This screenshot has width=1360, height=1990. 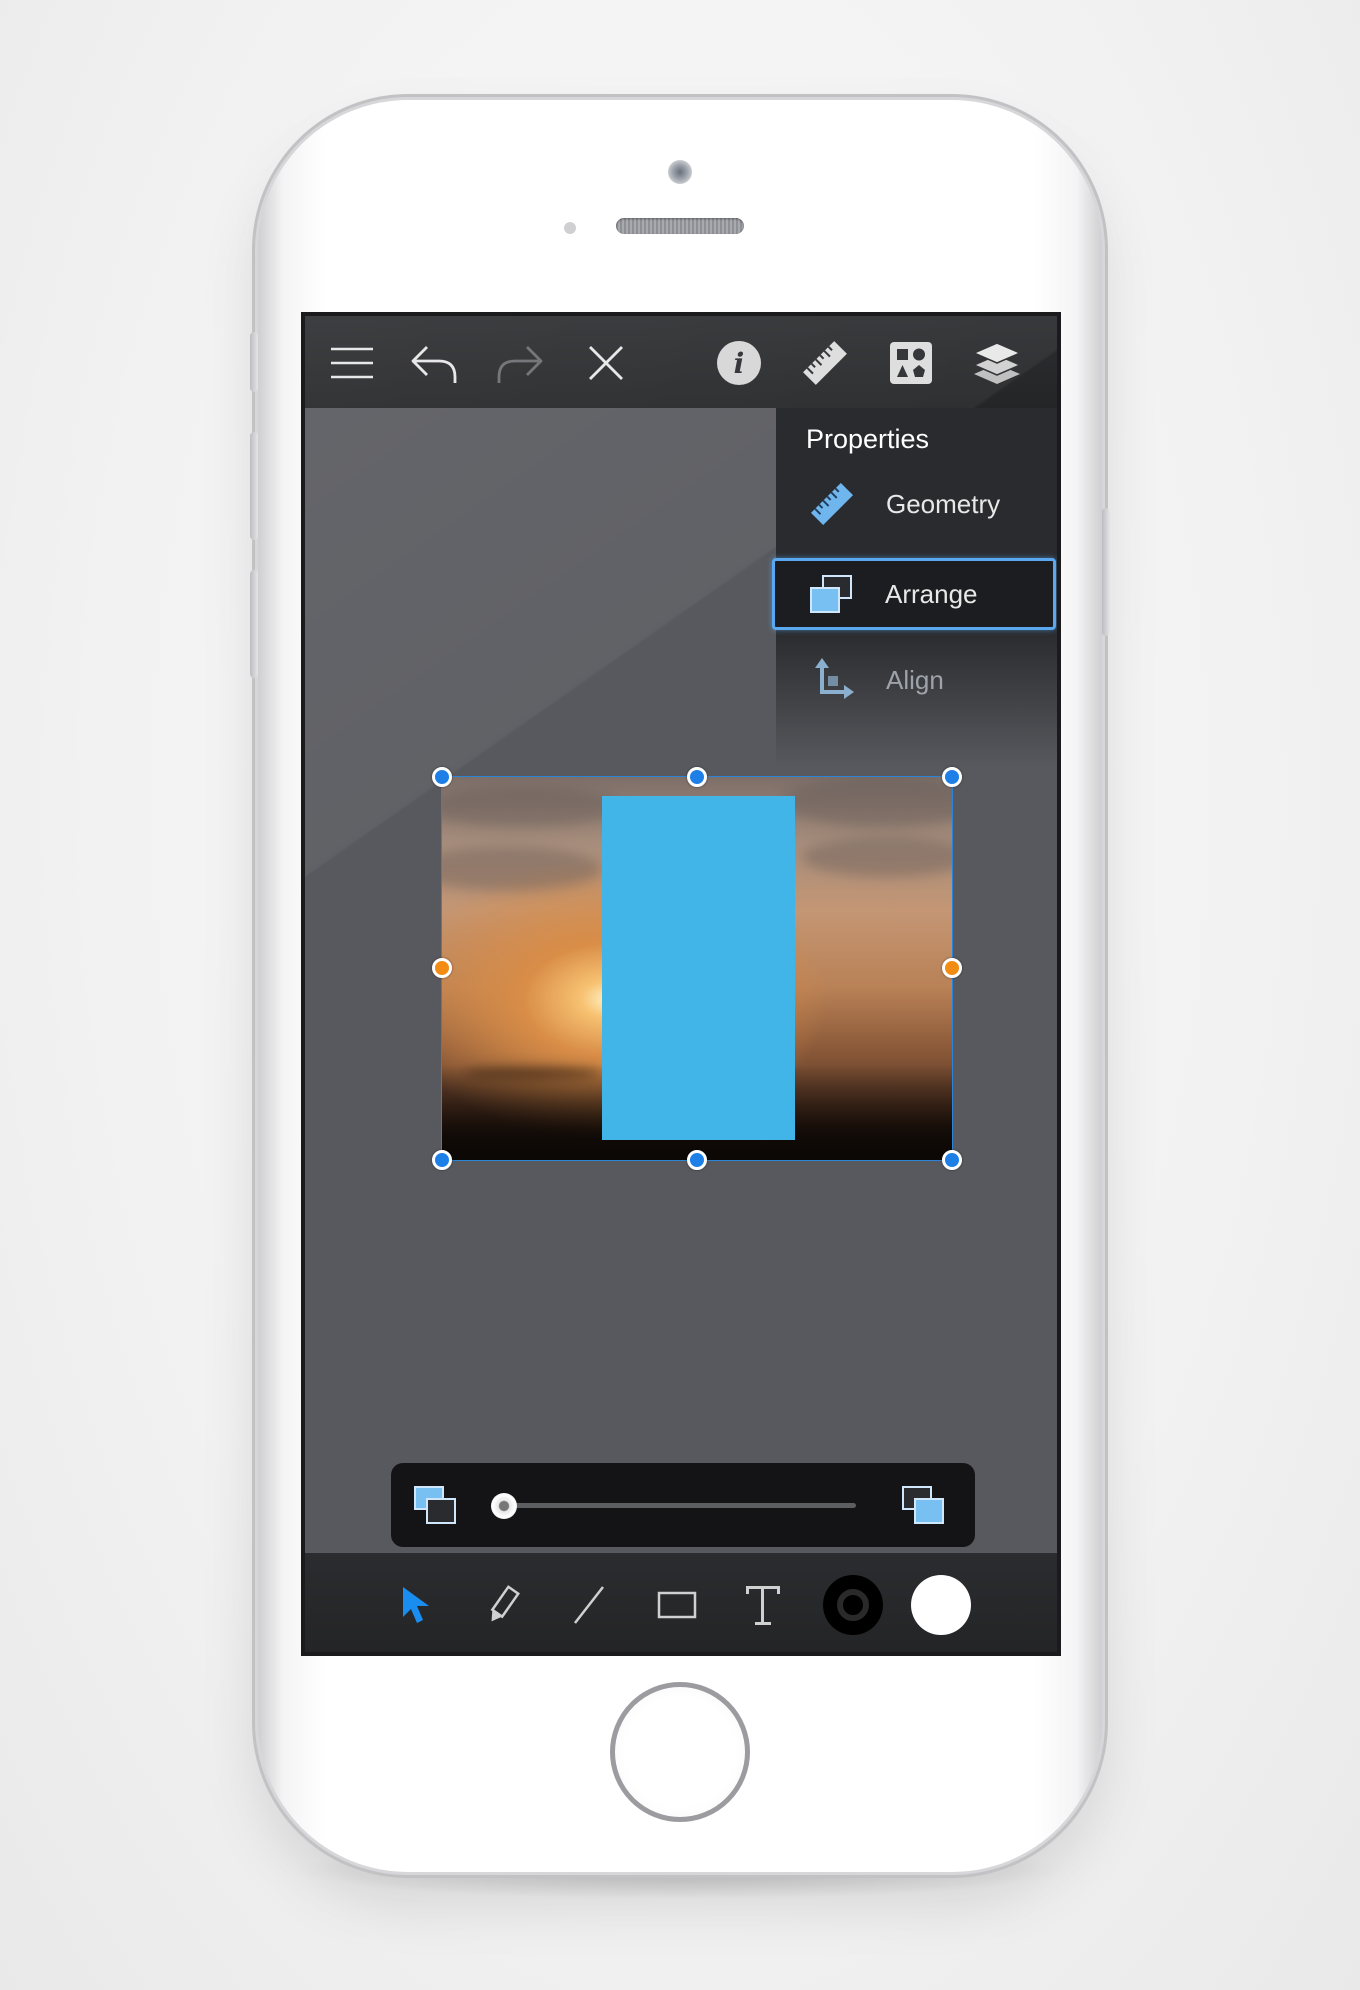 I want to click on volume-up-button, so click(x=254, y=486).